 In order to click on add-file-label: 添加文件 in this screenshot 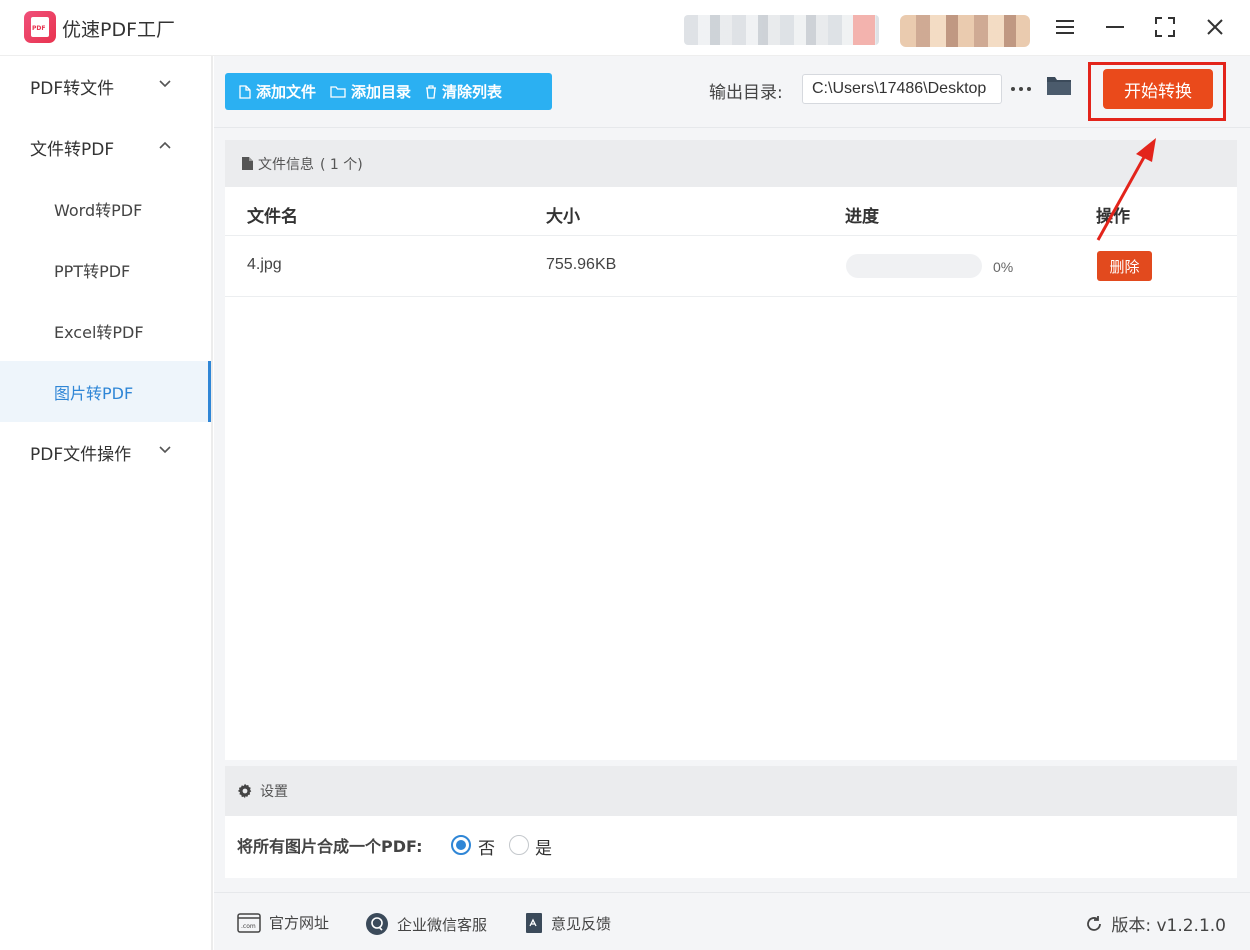, I will do `click(286, 92)`.